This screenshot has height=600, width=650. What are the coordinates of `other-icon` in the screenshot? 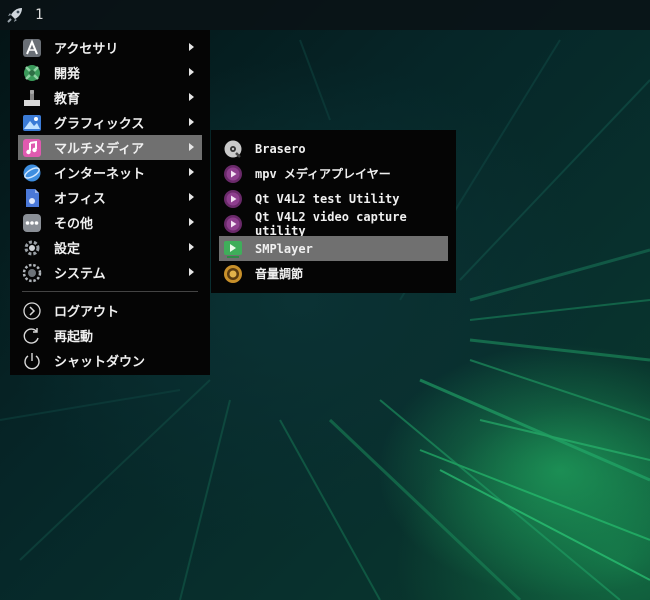 It's located at (32, 223).